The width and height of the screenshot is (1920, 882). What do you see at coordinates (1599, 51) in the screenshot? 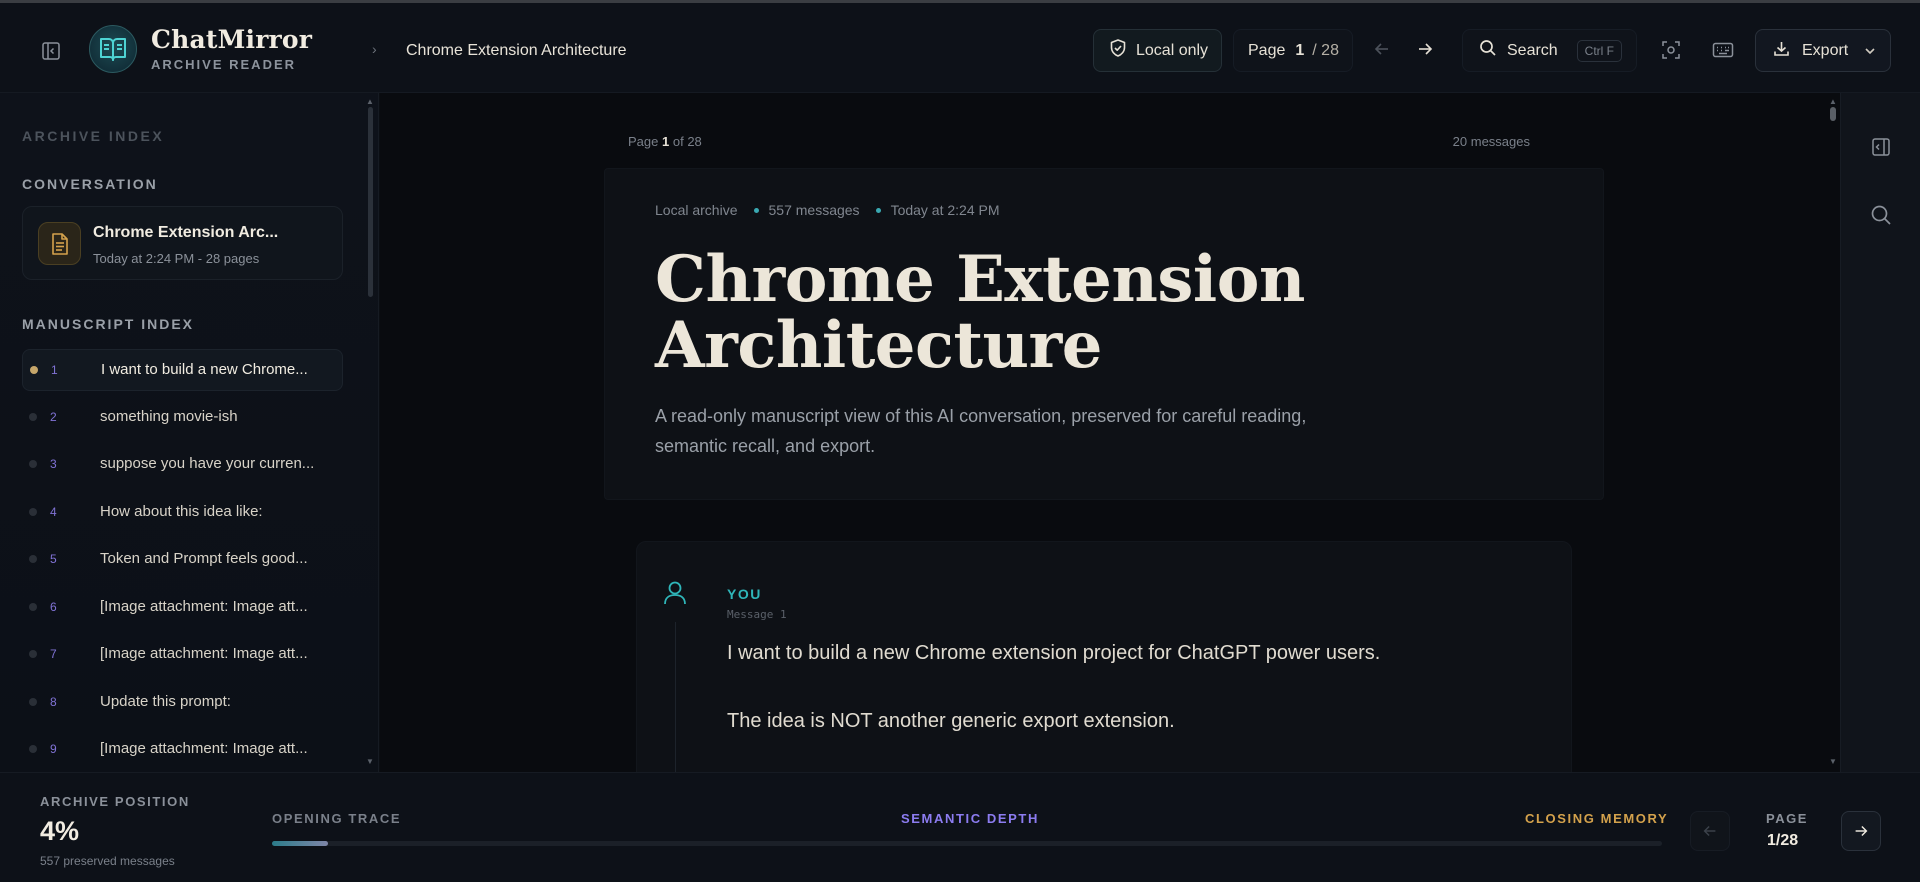
I see `search-shortcut: Ctrl F` at bounding box center [1599, 51].